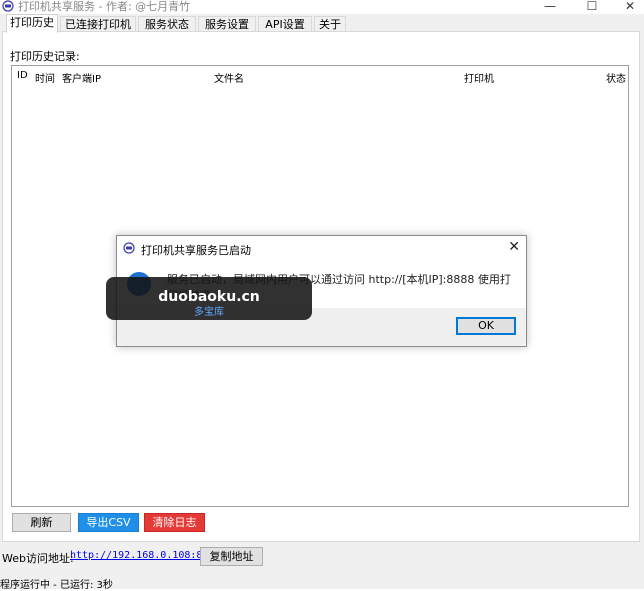  Describe the element at coordinates (322, 7) in the screenshot. I see `title-bar: 打印机共享服务 - 作者: @七月青竹 — ☐ ✕` at that location.